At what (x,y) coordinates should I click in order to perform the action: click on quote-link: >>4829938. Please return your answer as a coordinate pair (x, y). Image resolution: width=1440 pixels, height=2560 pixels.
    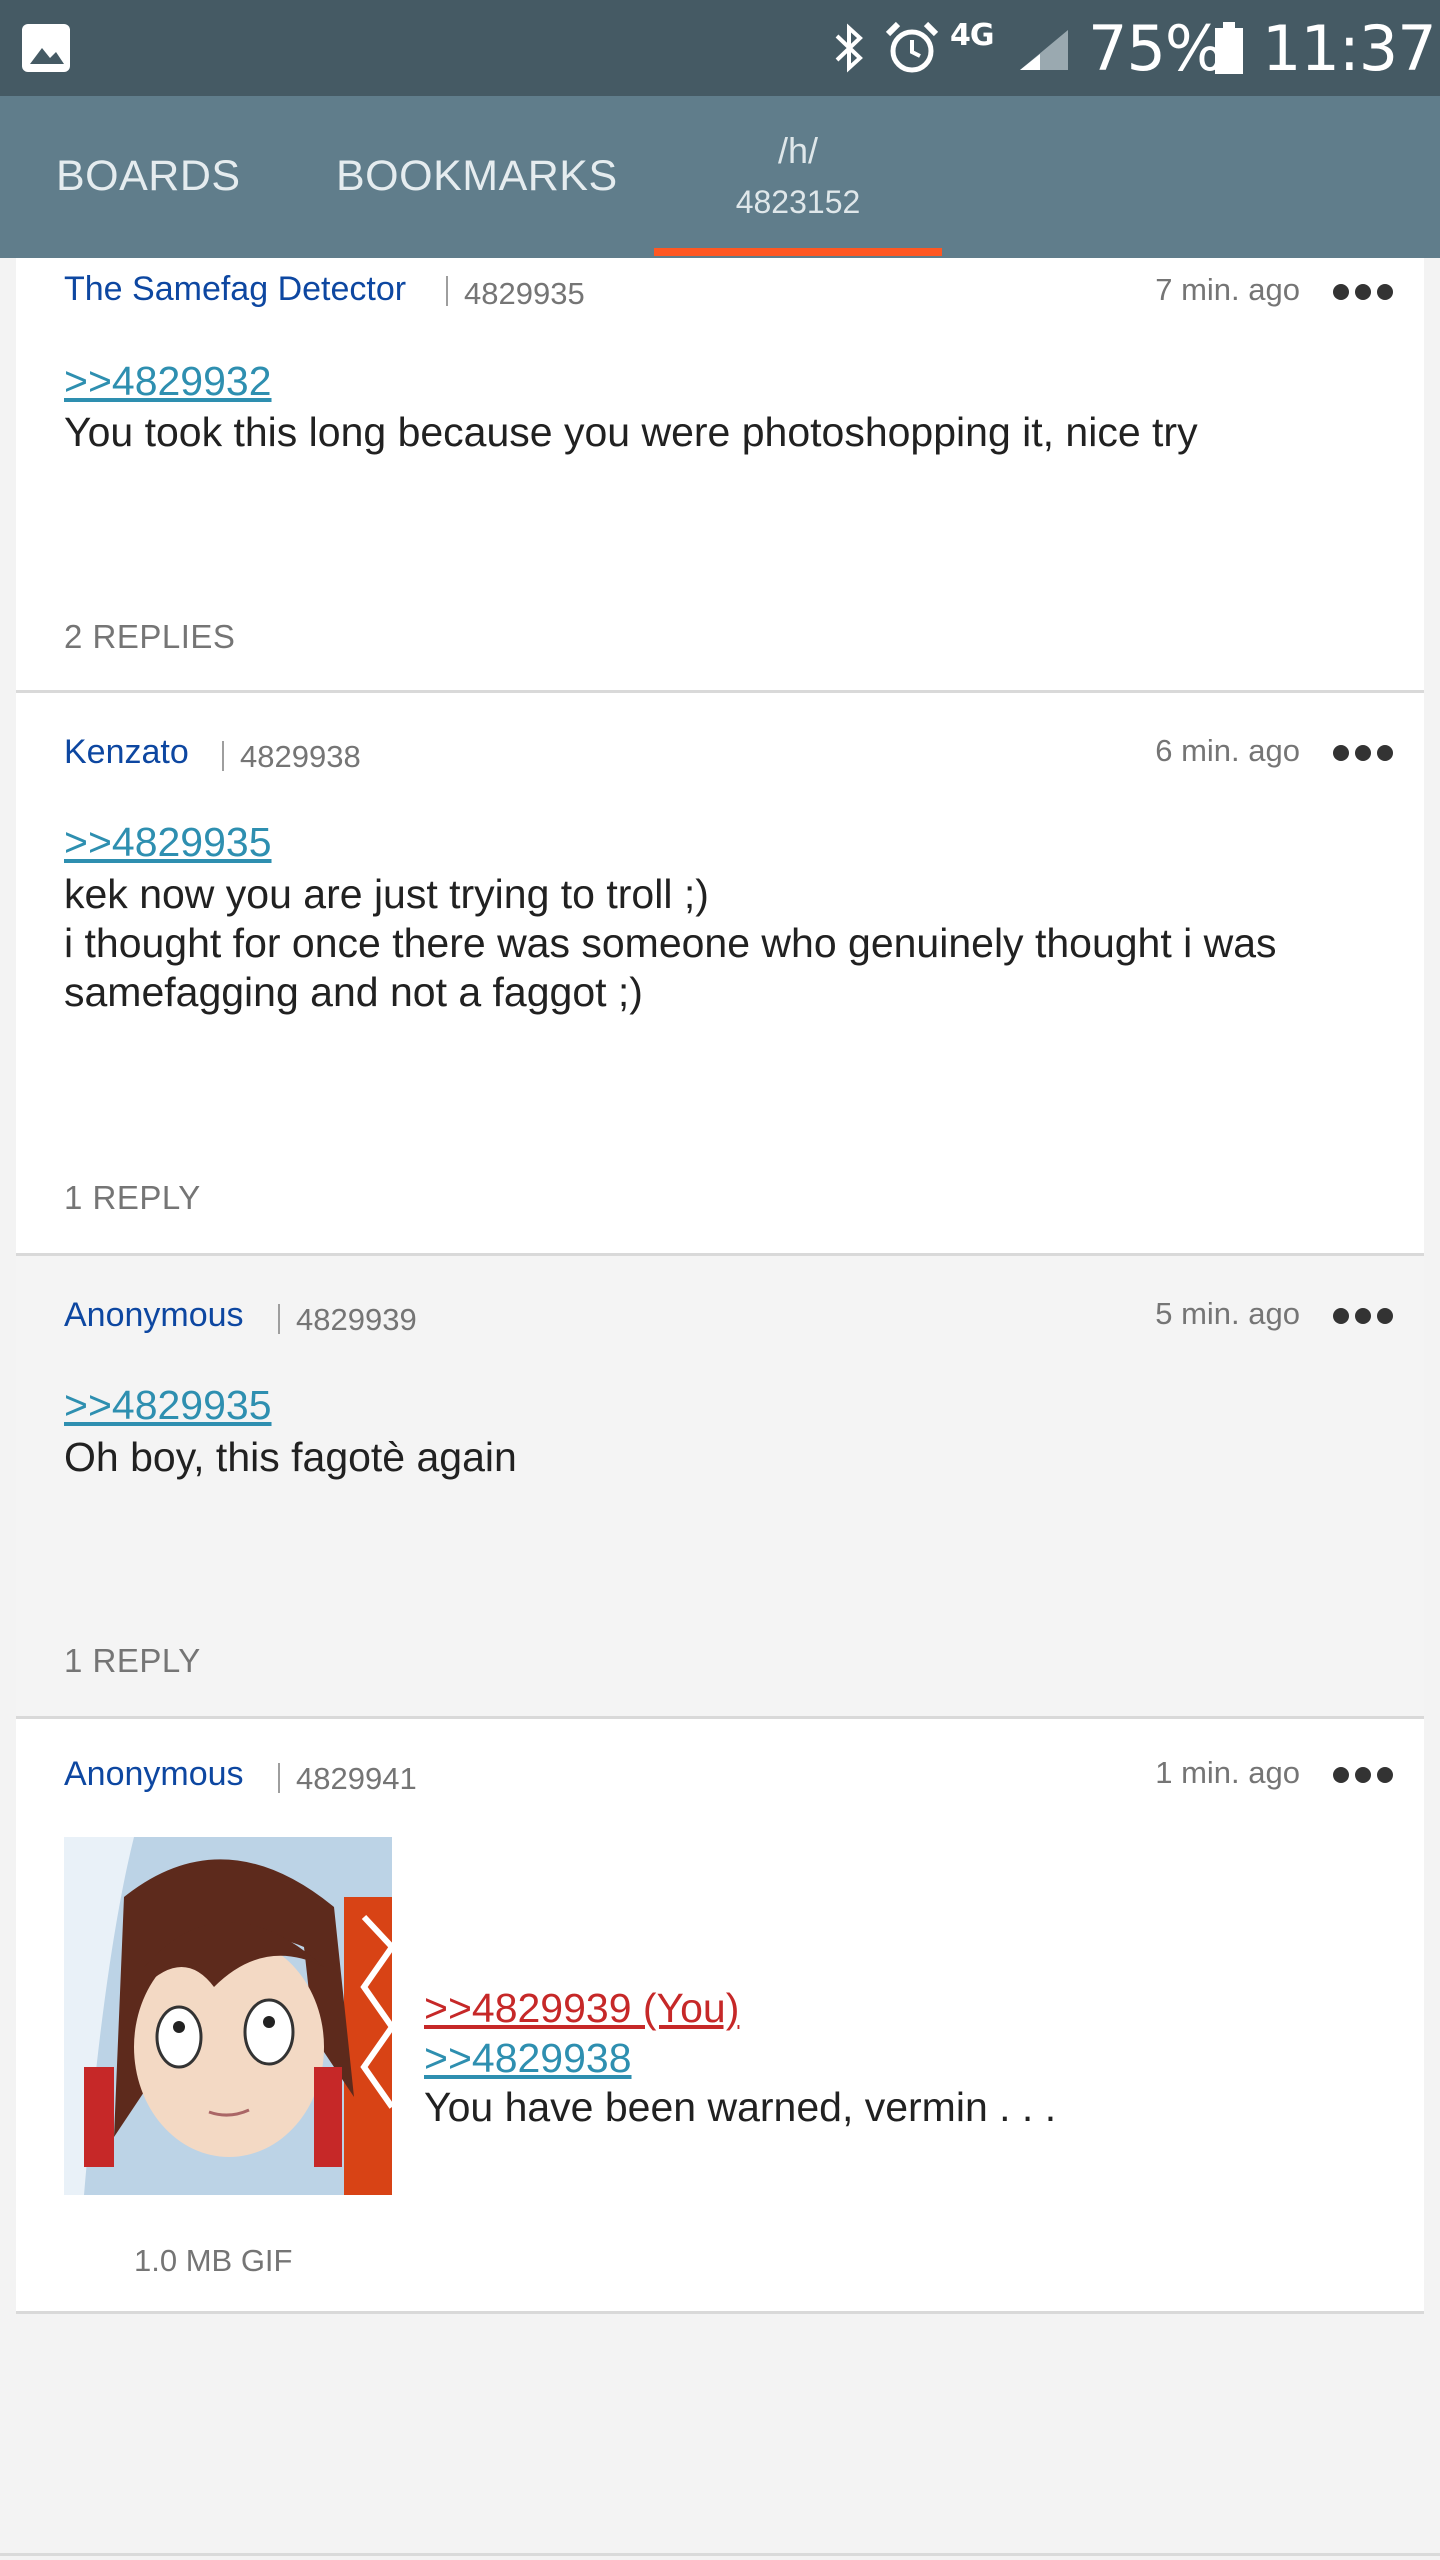
    Looking at the image, I should click on (528, 2058).